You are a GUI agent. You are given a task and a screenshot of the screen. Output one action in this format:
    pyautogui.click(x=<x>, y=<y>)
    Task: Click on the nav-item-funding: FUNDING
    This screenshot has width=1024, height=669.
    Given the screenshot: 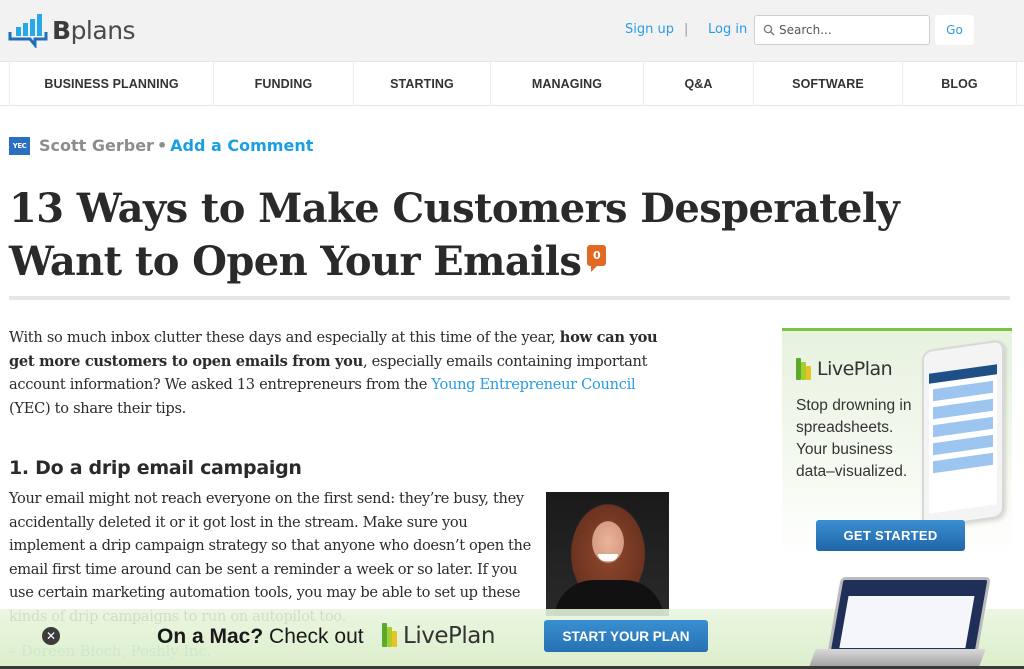 What is the action you would take?
    pyautogui.click(x=284, y=84)
    